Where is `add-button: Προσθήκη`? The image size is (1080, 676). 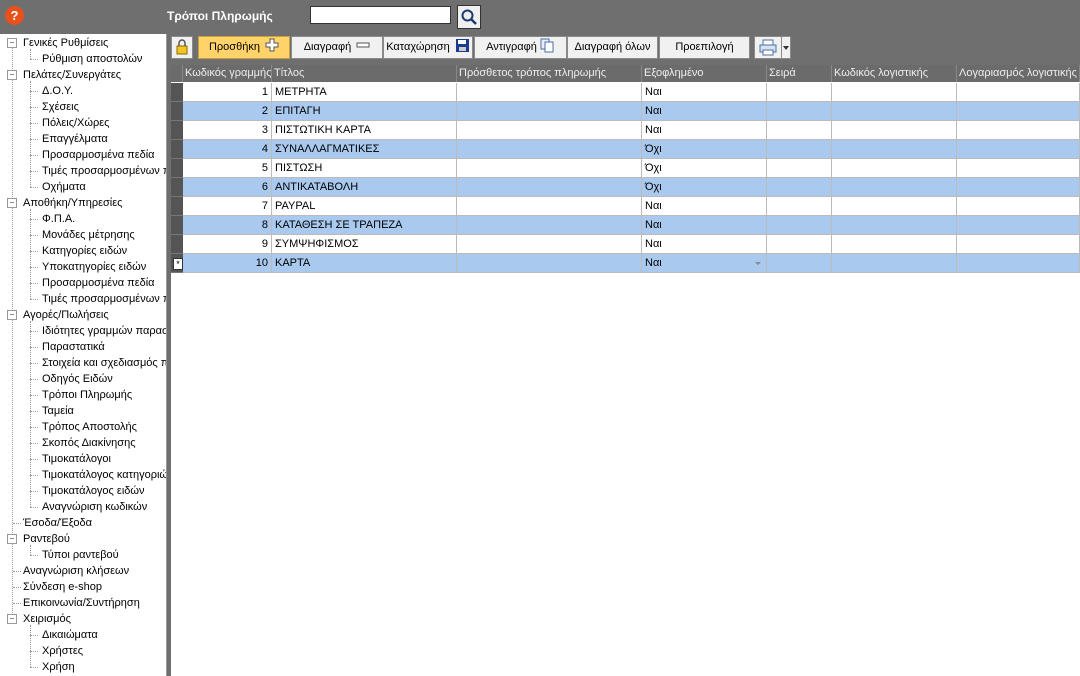 add-button: Προσθήκη is located at coordinates (244, 47).